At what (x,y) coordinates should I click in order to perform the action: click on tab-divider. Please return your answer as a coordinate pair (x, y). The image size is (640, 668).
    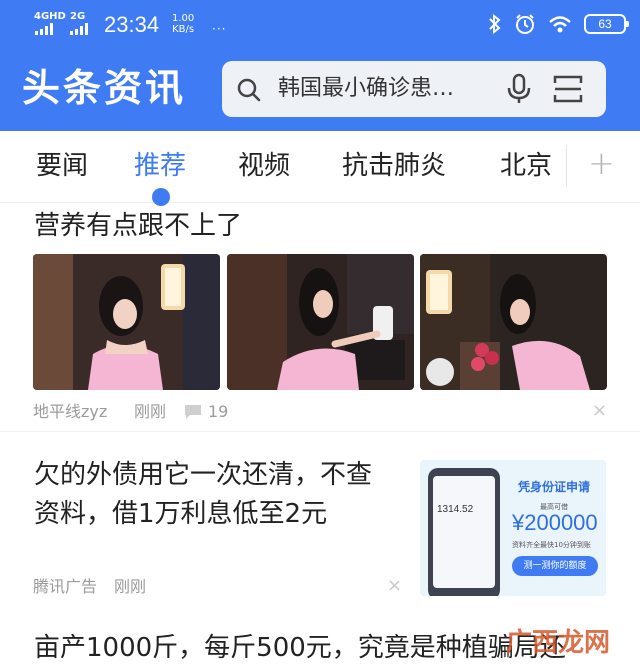
    Looking at the image, I should click on (566, 166).